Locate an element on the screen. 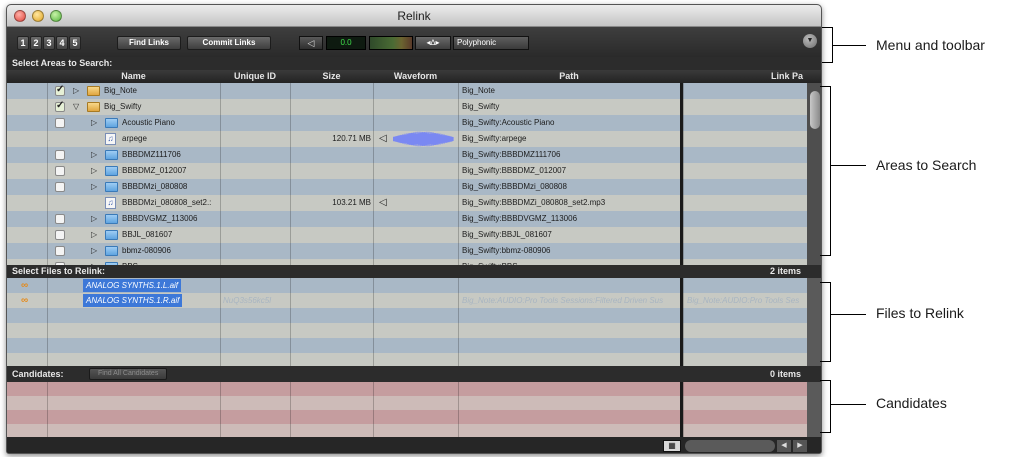 This screenshot has height=457, width=1022. area-row: ✓ ▷ Big_Note Big_Note is located at coordinates (407, 91).